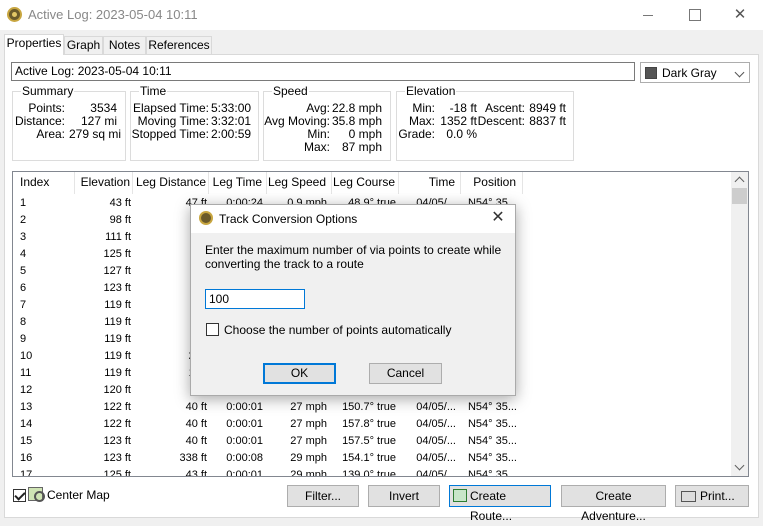  Describe the element at coordinates (501, 121) in the screenshot. I see `descent-label: Descent:` at that location.